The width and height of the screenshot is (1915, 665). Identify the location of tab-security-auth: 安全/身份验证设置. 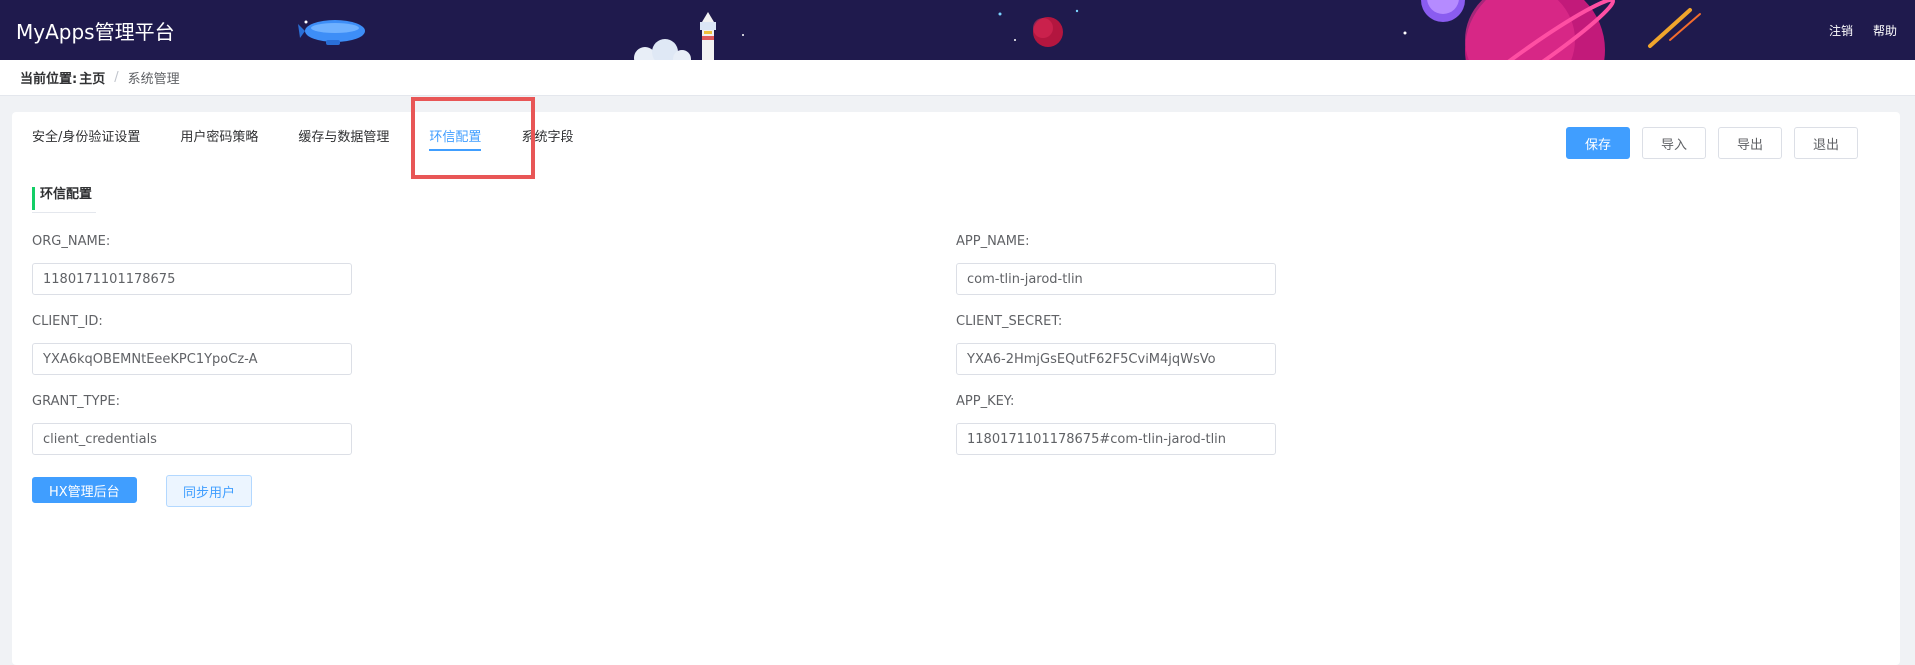
(86, 138).